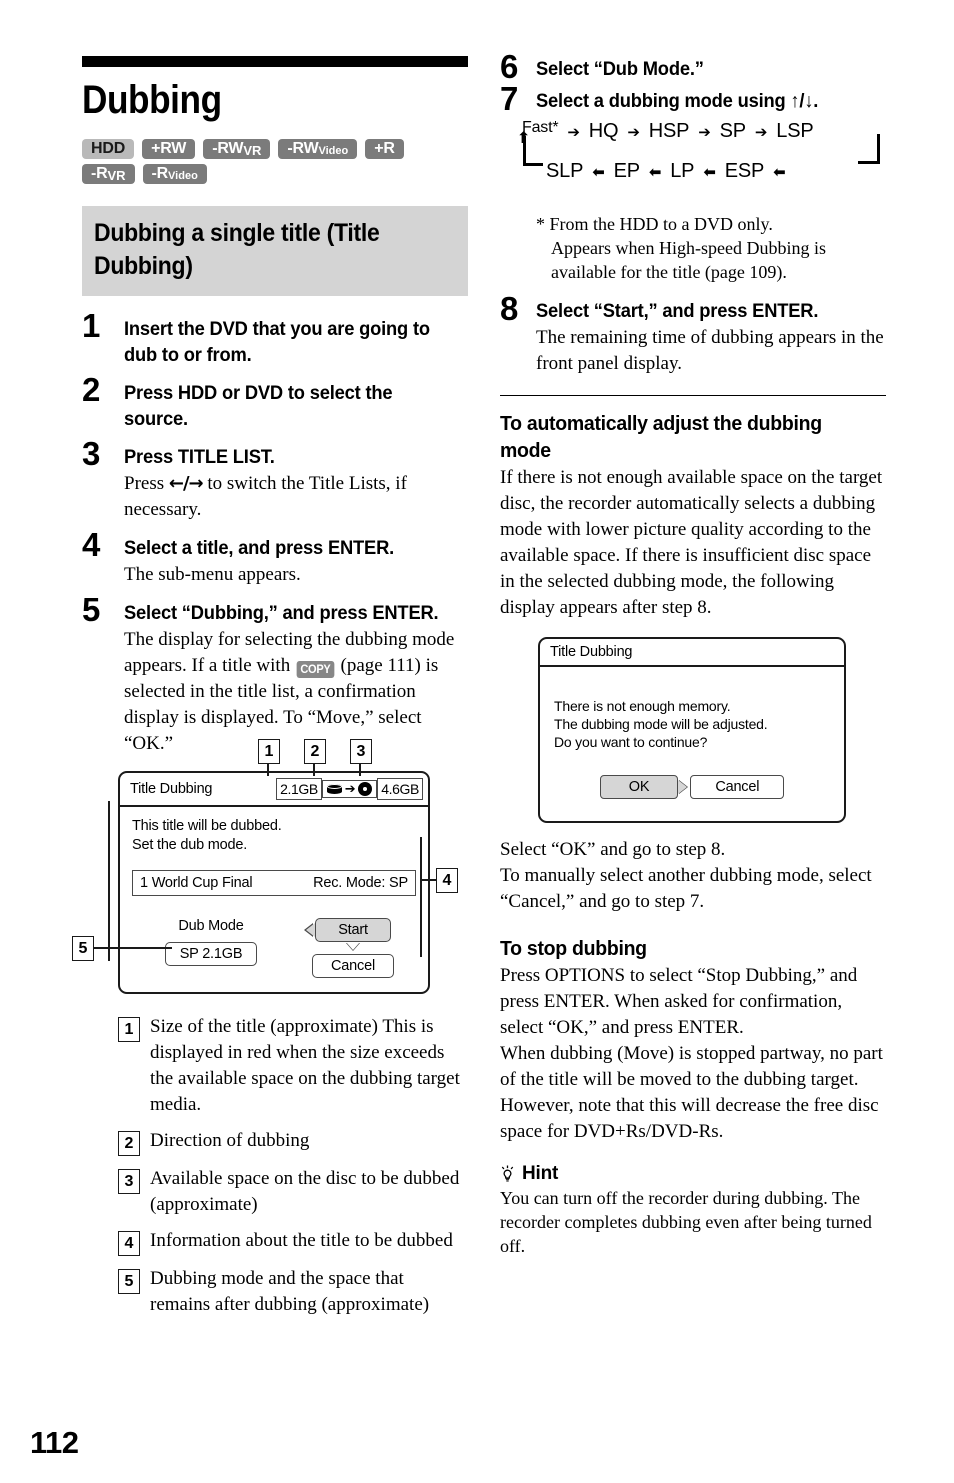  I want to click on flow-arrow-right-2: ➔, so click(633, 131).